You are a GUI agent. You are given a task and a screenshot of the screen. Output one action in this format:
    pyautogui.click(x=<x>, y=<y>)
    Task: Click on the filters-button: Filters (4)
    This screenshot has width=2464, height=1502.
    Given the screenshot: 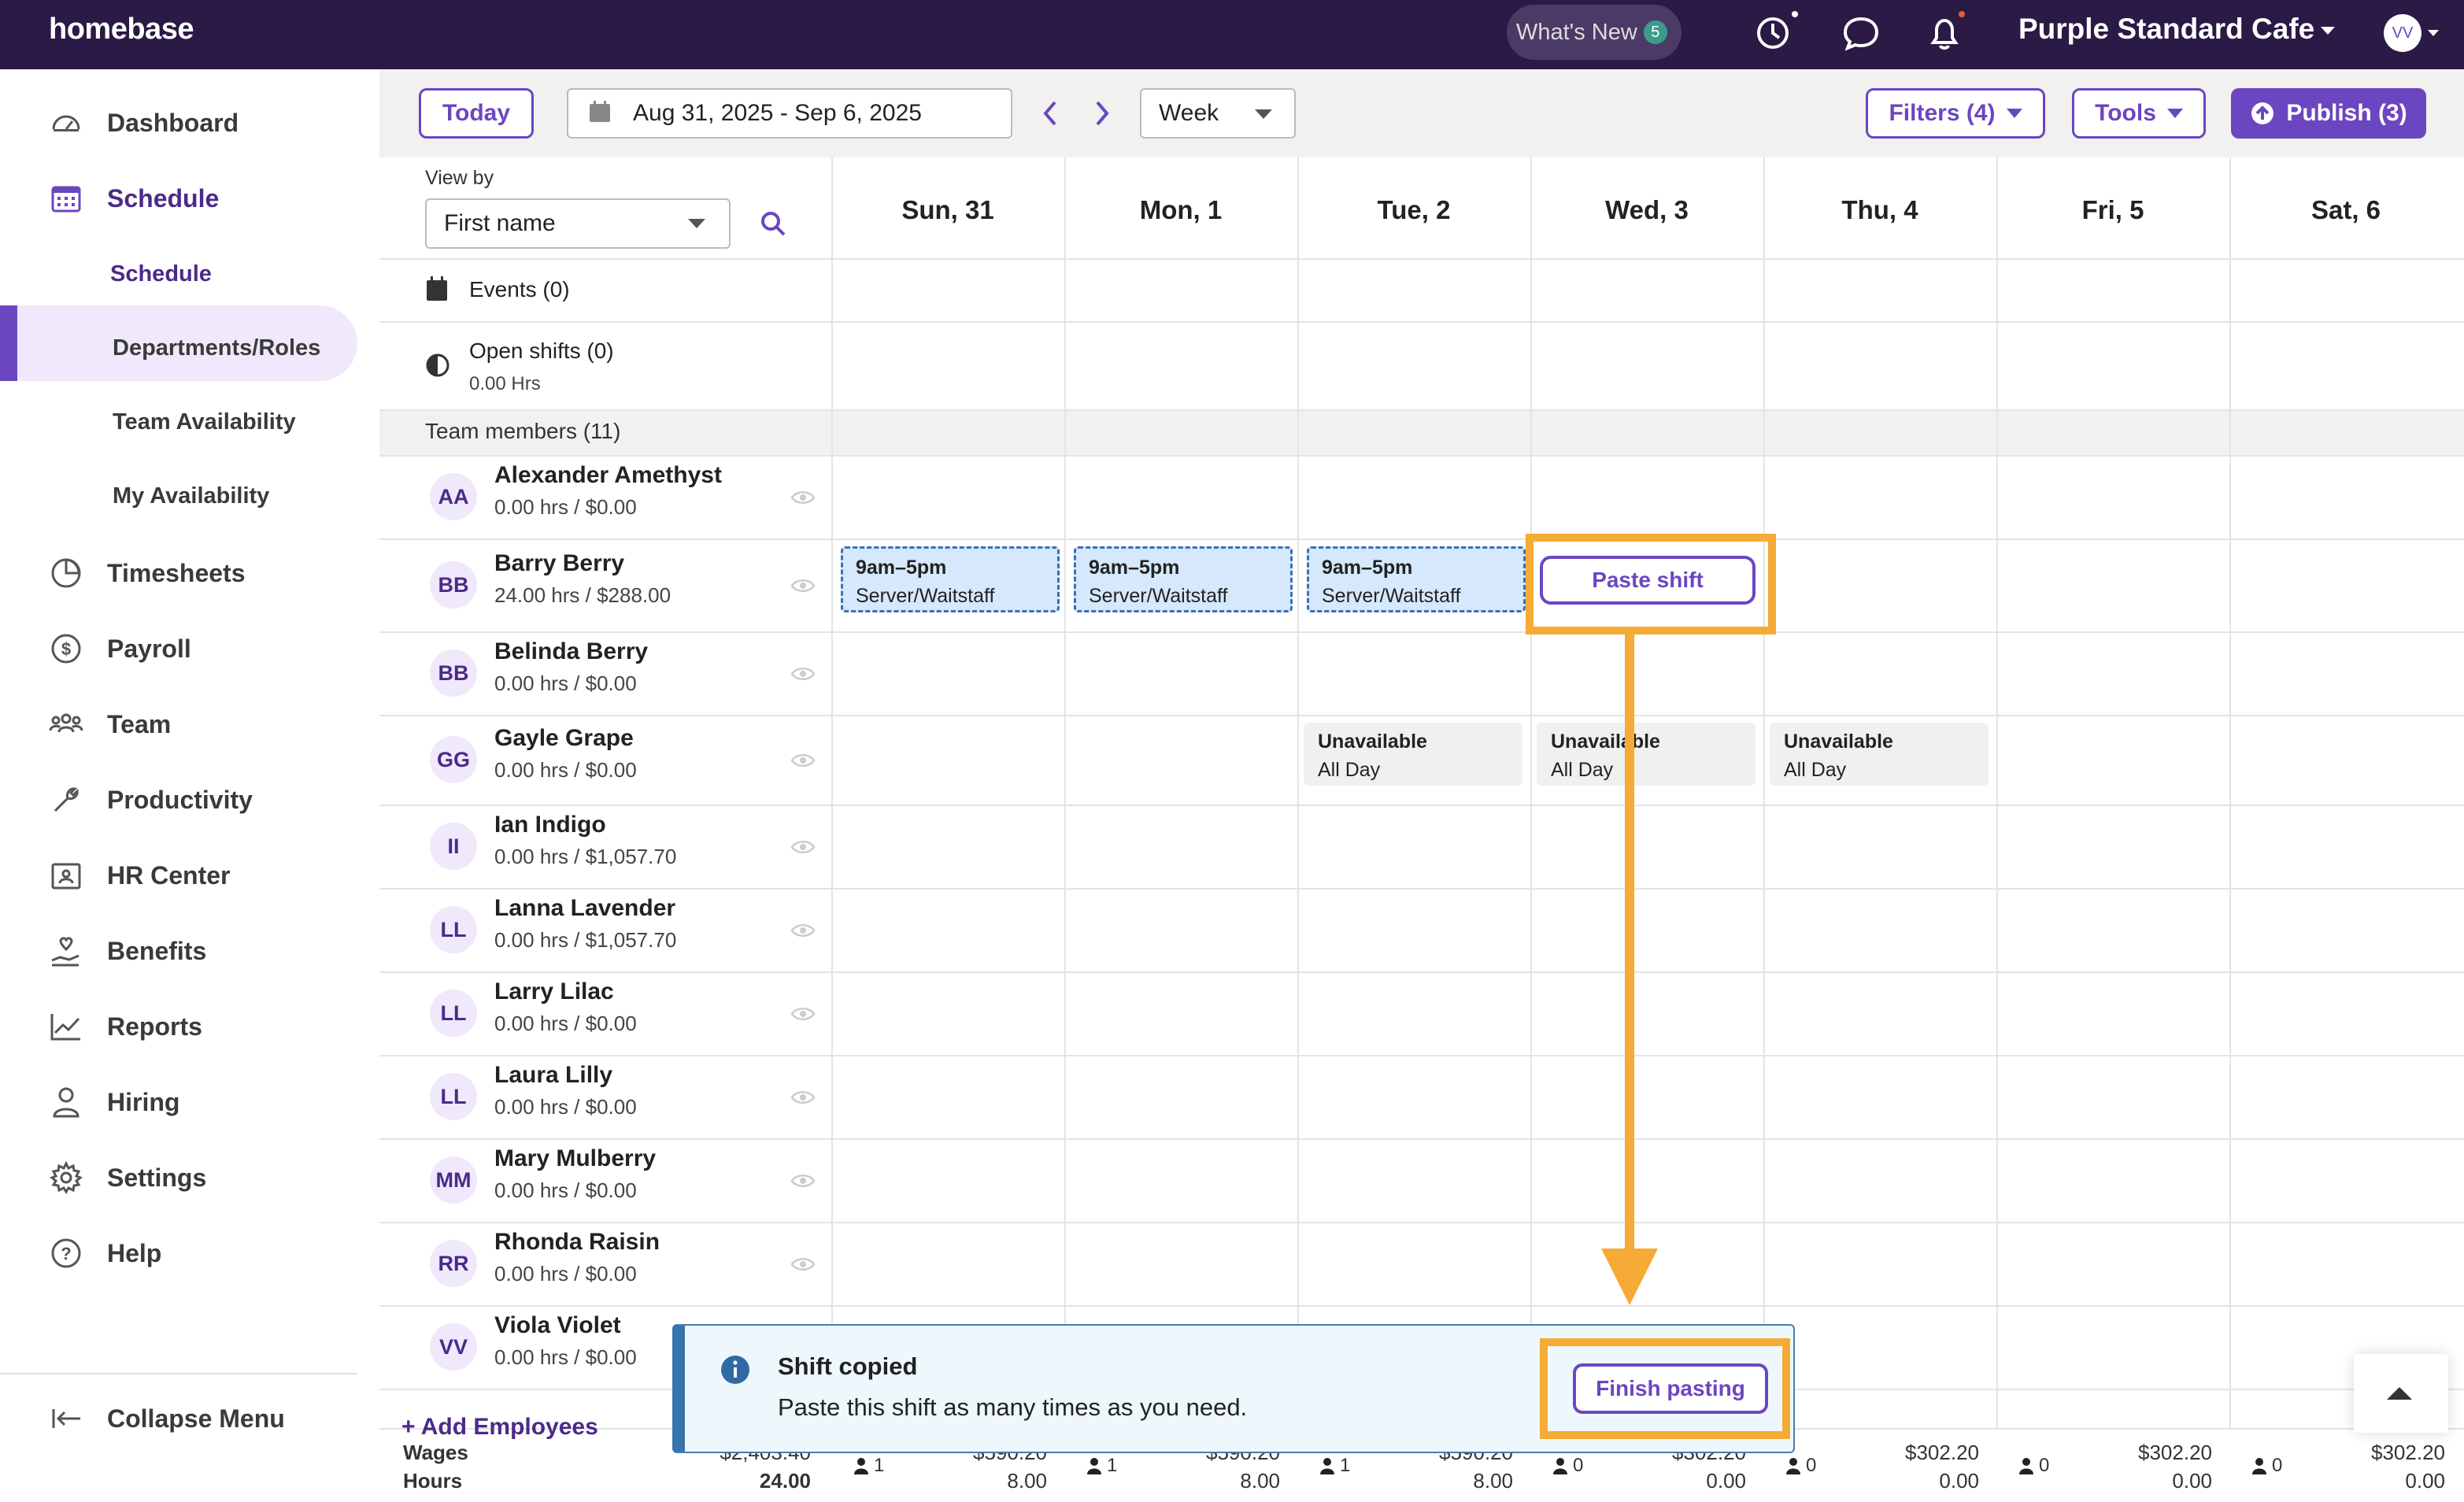 What is the action you would take?
    pyautogui.click(x=1956, y=114)
    